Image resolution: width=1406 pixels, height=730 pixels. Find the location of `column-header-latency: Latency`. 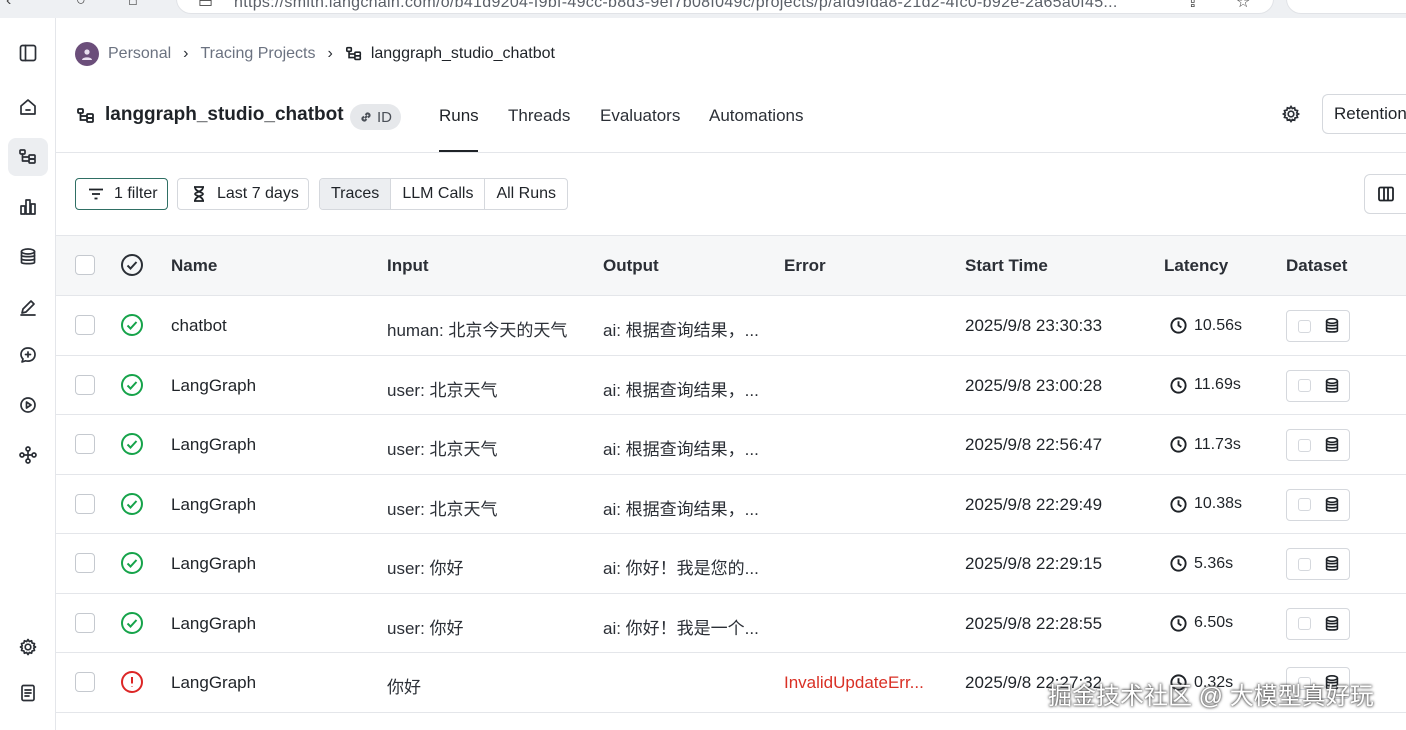

column-header-latency: Latency is located at coordinates (1196, 266).